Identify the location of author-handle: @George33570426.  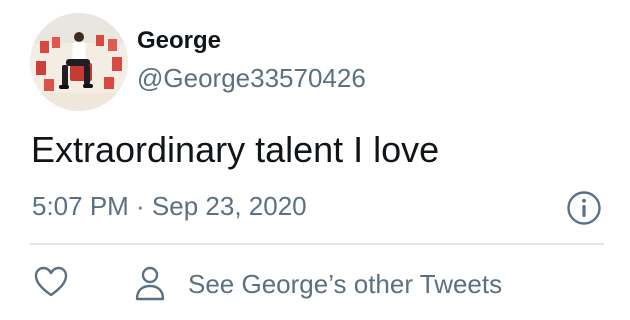
(251, 78).